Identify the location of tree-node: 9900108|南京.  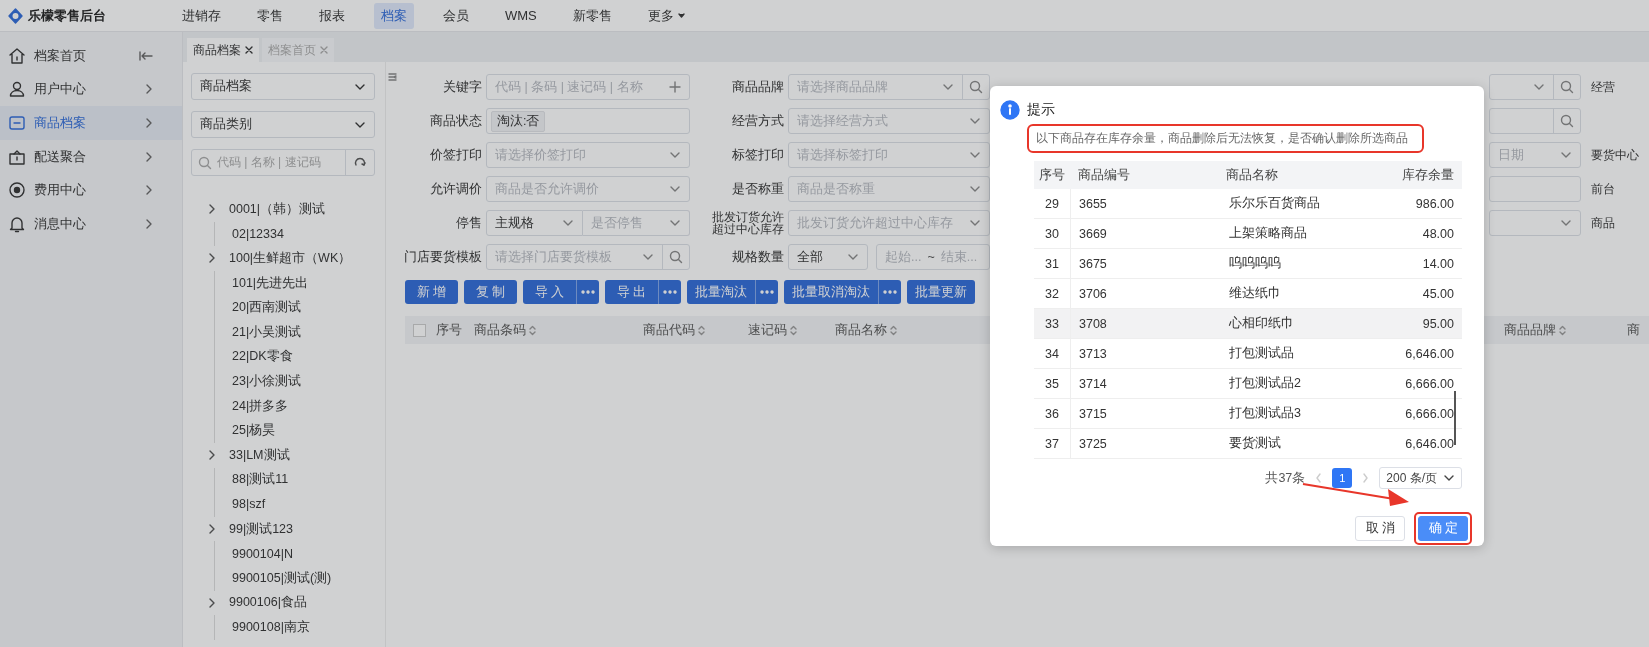
(271, 627).